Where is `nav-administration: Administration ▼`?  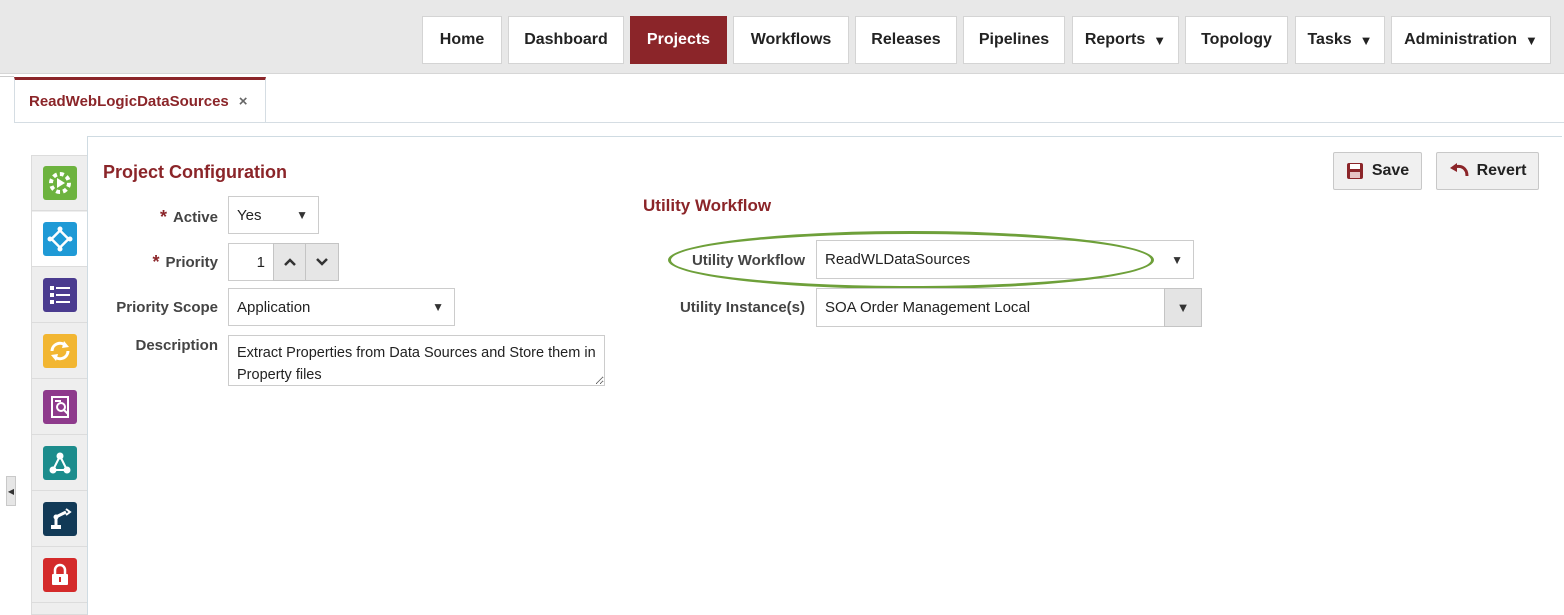 nav-administration: Administration ▼ is located at coordinates (1471, 40).